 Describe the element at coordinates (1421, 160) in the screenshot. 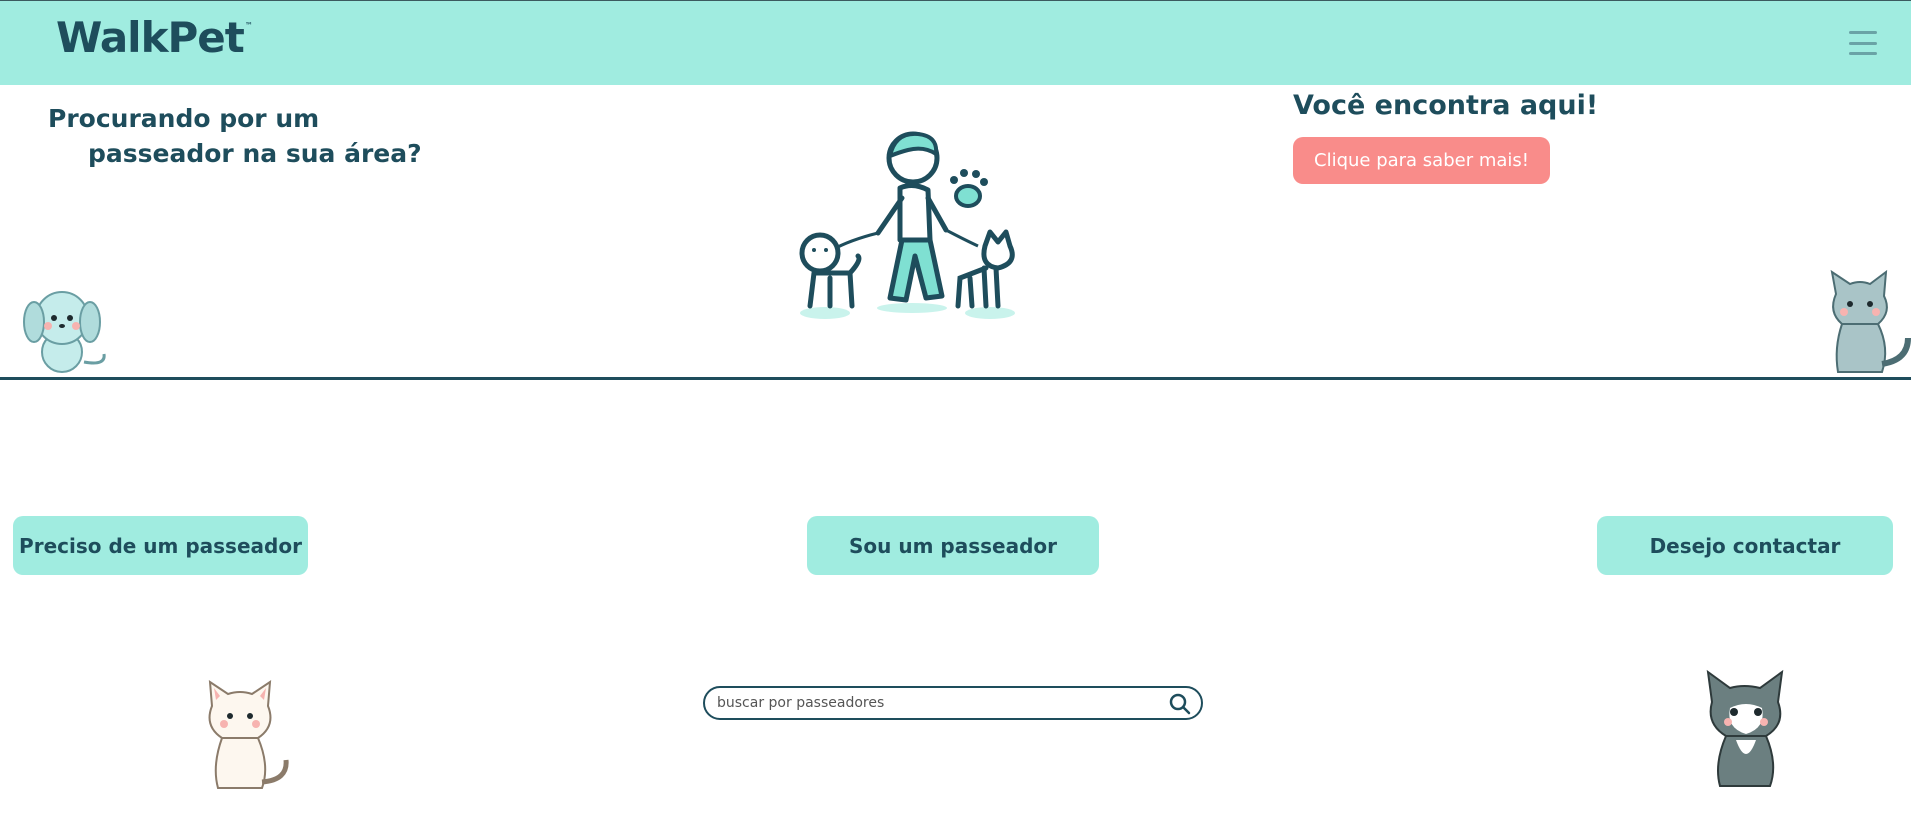

I see `learn-more-button: Clique para saber mais!` at that location.